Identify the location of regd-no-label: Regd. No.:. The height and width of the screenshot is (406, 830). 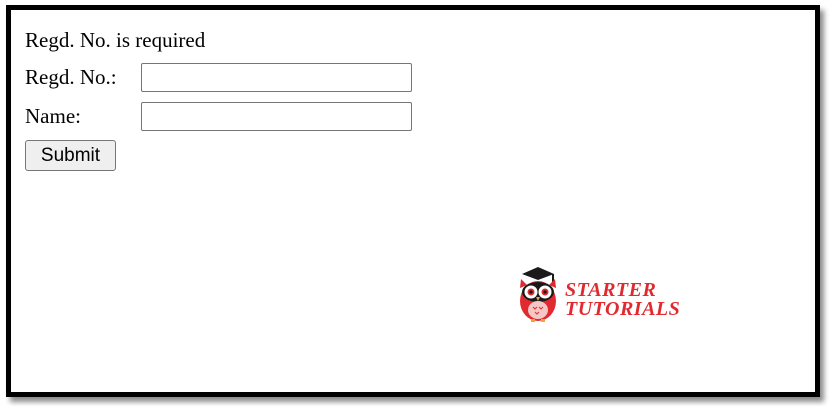
(71, 76).